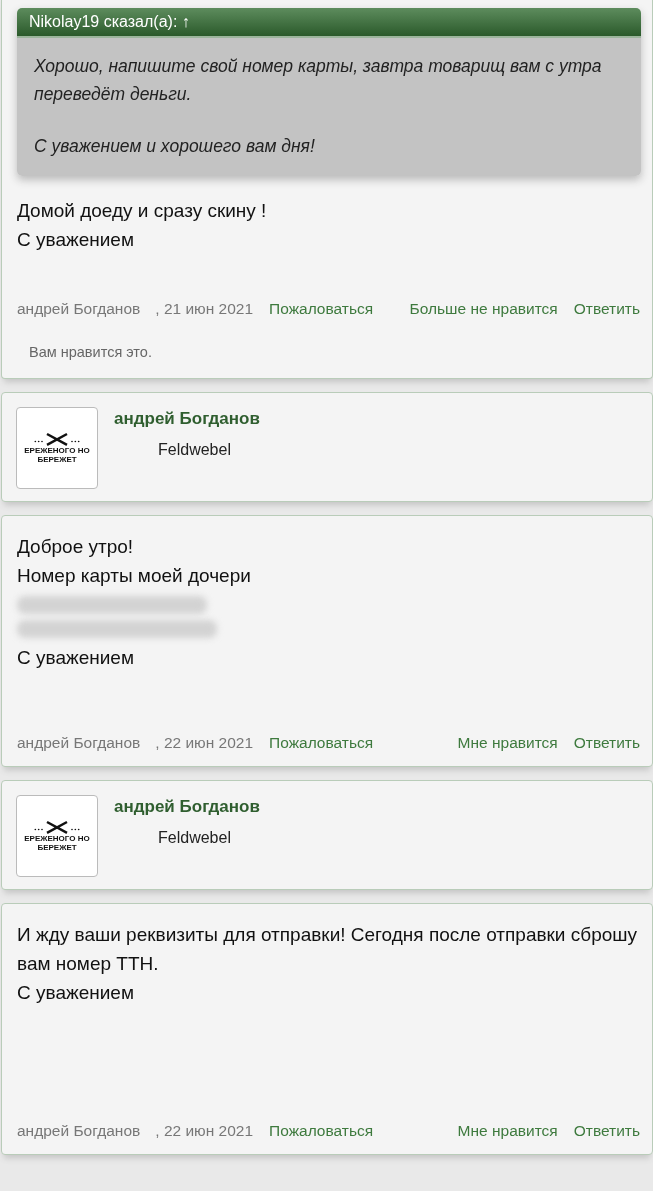 This screenshot has width=653, height=1191. Describe the element at coordinates (175, 146) in the screenshot. I see `quote-text: С уважением и хорошего вам дня!` at that location.